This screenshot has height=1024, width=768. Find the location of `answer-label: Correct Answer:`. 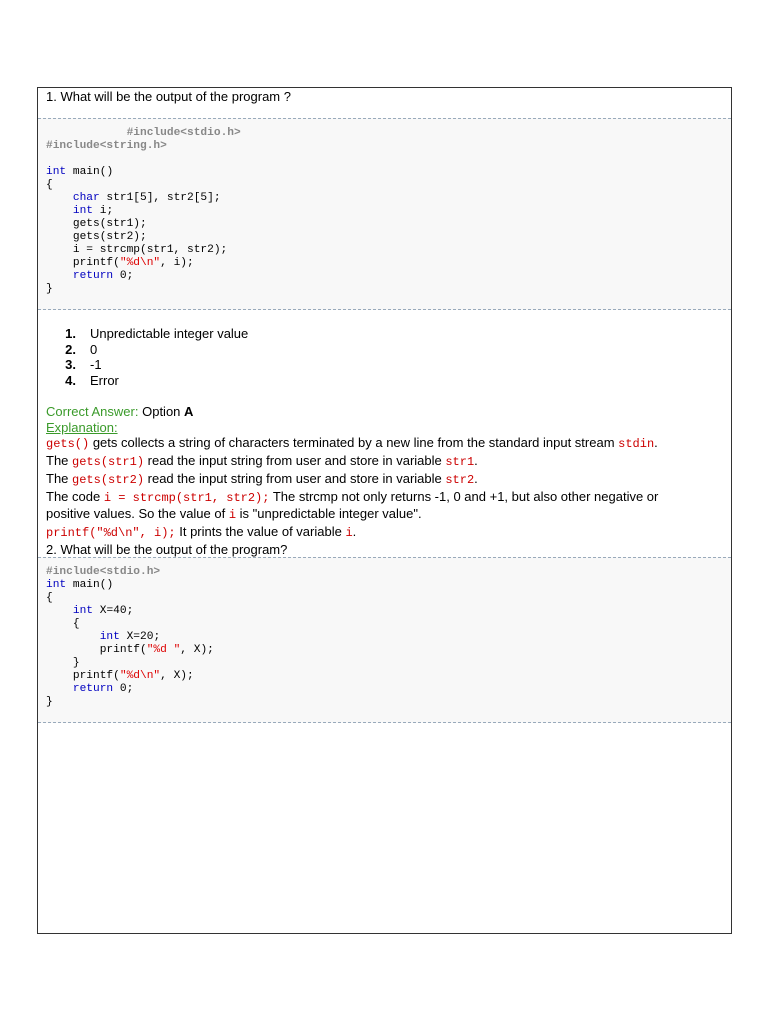

answer-label: Correct Answer: is located at coordinates (92, 411).